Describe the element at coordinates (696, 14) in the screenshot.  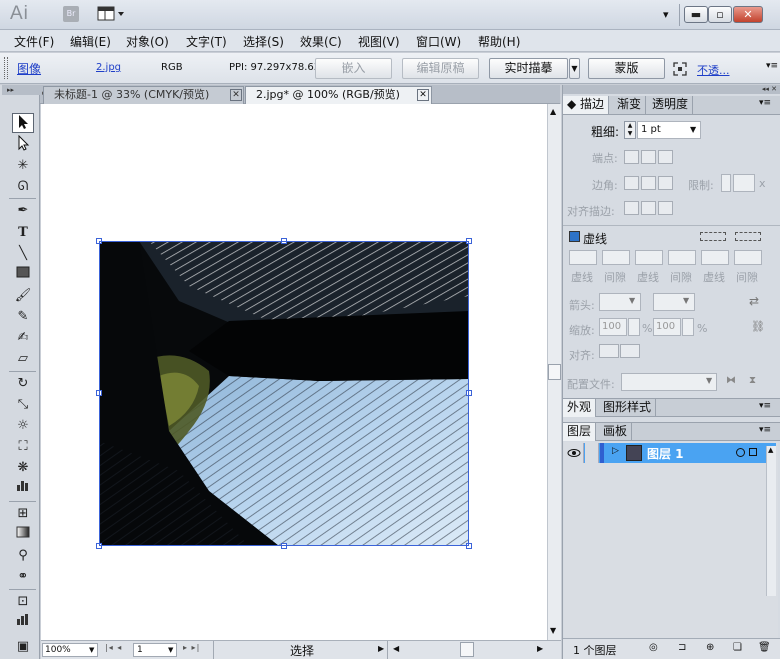
I see `minimize-button: ▬` at that location.